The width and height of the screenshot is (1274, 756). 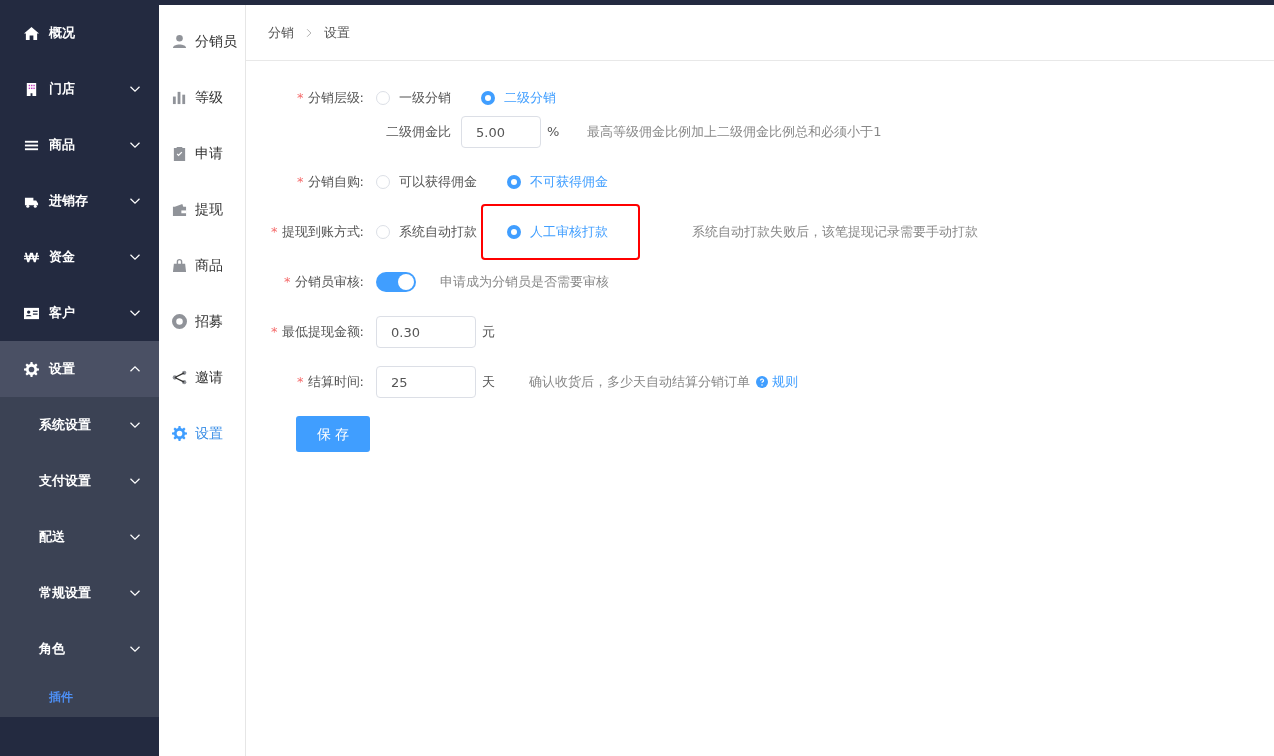 I want to click on lifebuoy-icon, so click(x=179, y=321).